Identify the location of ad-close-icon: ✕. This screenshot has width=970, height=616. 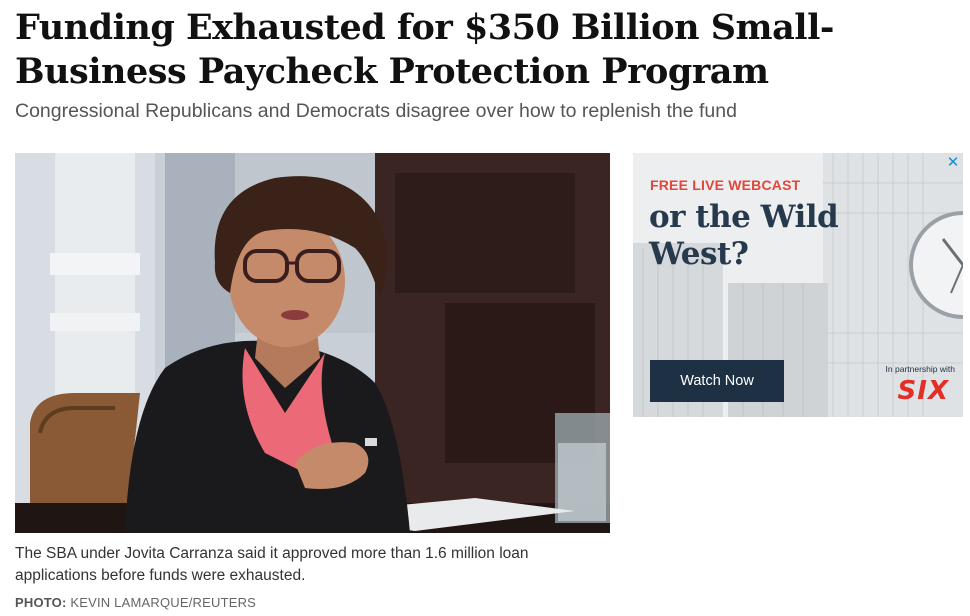
(953, 163).